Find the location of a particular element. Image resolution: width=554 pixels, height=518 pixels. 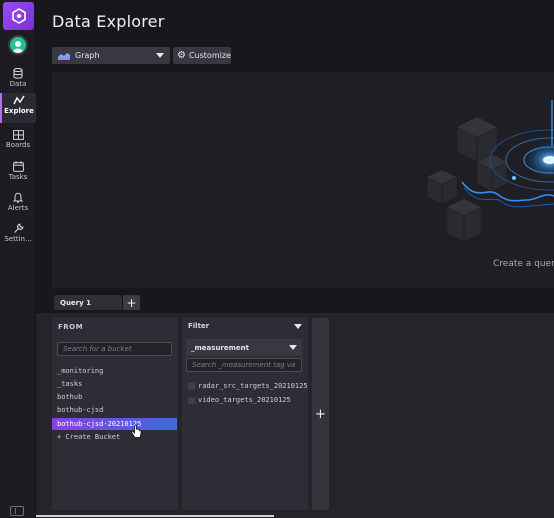

page-title: Data Explorer is located at coordinates (108, 21).